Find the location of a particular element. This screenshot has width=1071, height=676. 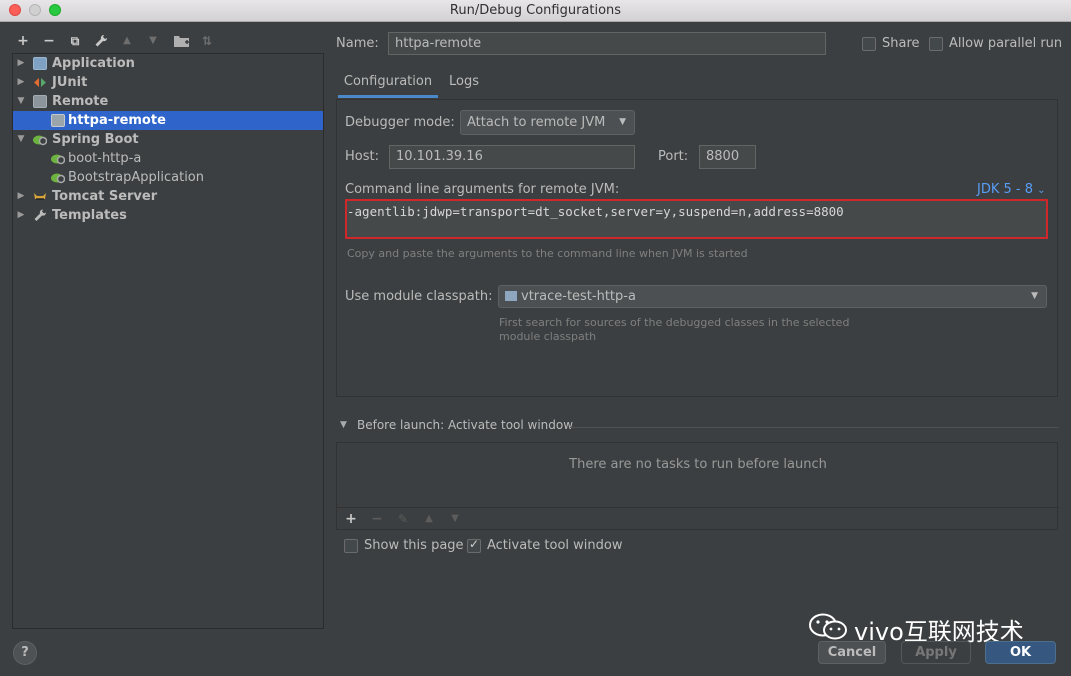

tree-item-junit: ▶ JUnit is located at coordinates (168, 82).